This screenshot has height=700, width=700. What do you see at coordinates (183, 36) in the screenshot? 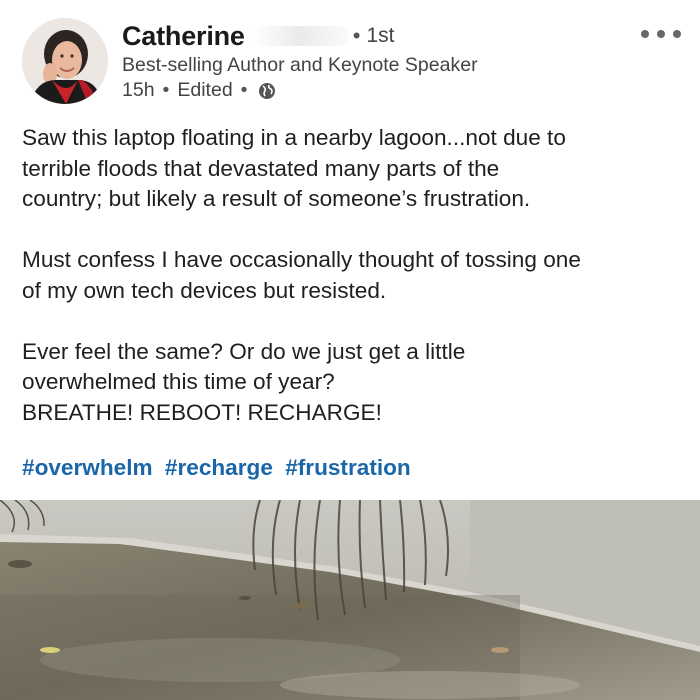
I see `author-name: Catherine` at bounding box center [183, 36].